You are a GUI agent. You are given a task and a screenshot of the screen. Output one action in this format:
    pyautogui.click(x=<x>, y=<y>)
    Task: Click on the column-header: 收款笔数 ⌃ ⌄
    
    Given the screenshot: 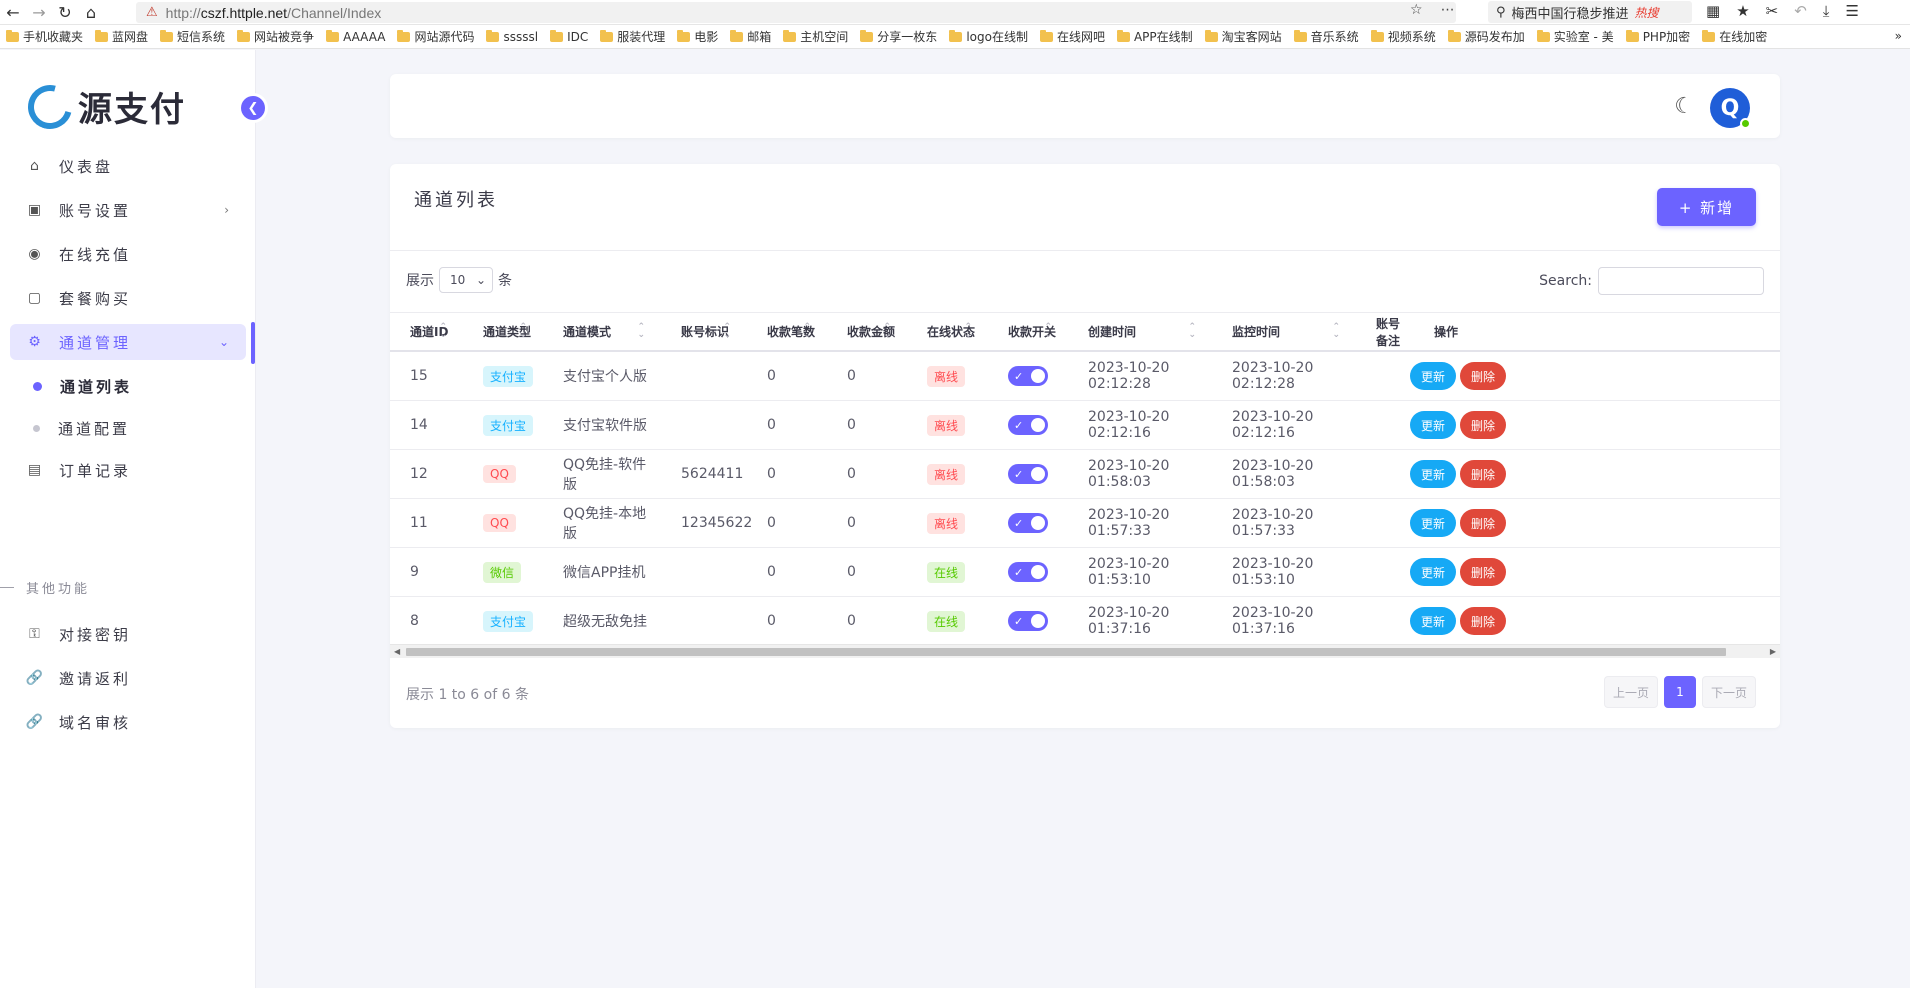 What is the action you would take?
    pyautogui.click(x=783, y=331)
    